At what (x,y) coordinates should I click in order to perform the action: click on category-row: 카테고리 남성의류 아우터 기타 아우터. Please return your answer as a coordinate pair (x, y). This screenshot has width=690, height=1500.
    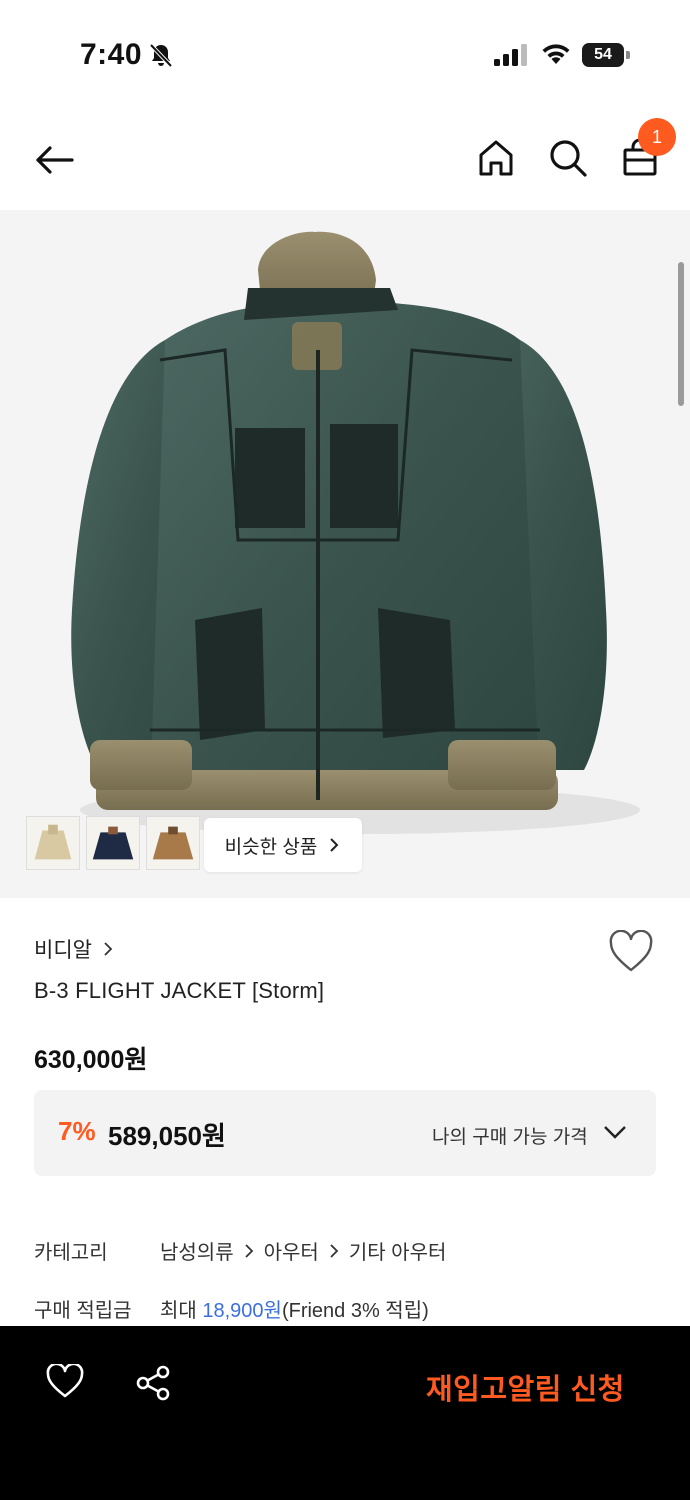
    Looking at the image, I should click on (240, 1250).